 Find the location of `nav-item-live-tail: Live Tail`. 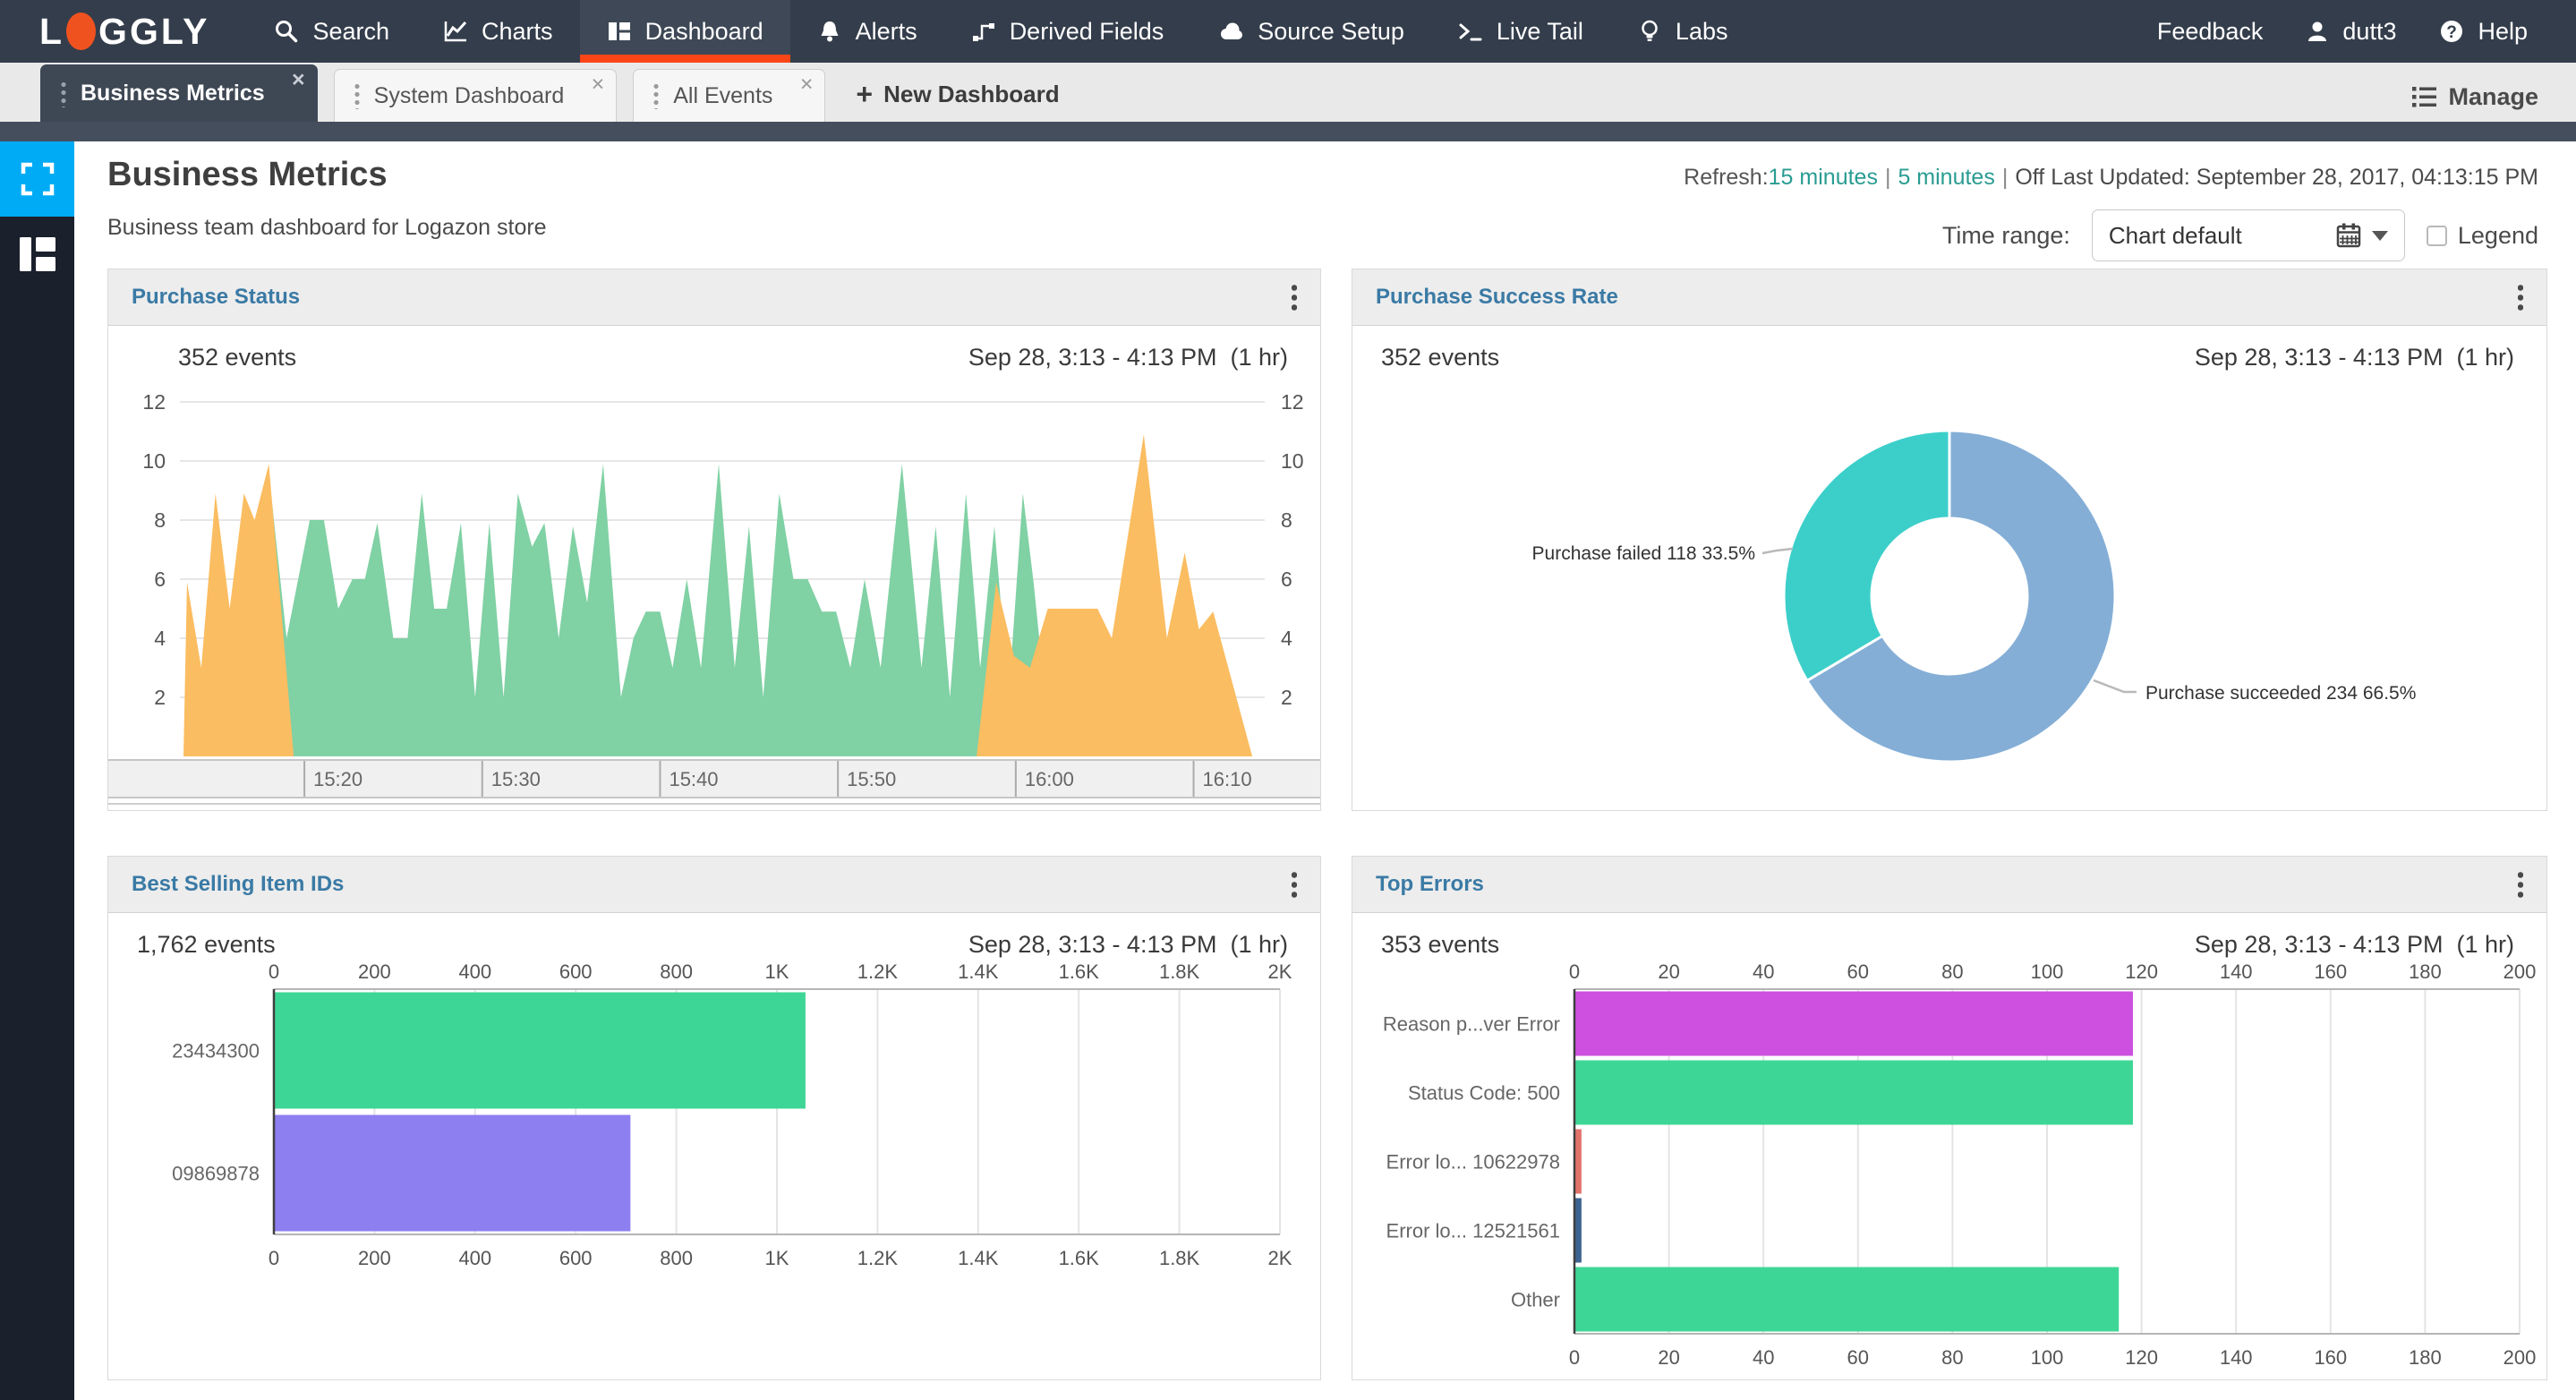

nav-item-live-tail: Live Tail is located at coordinates (1520, 32).